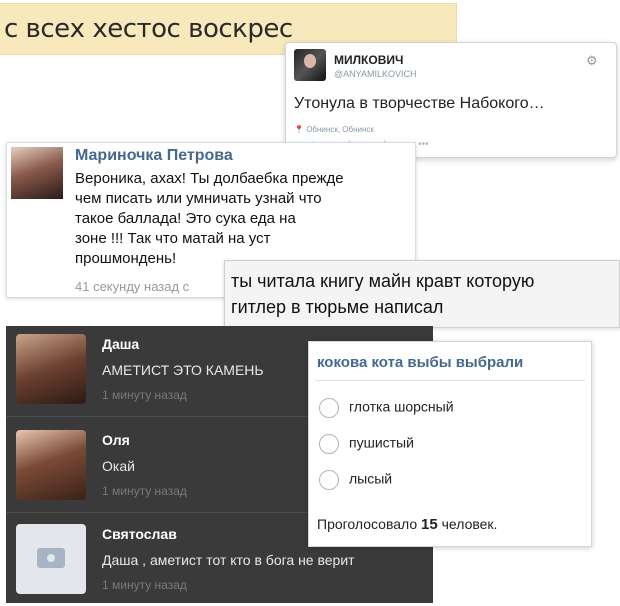 The height and width of the screenshot is (606, 620). I want to click on location-pin-icon: 📍, so click(299, 129).